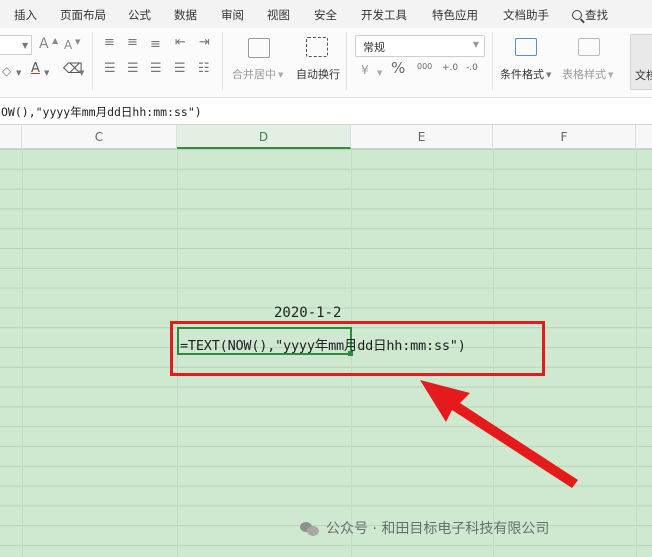 The image size is (652, 557). What do you see at coordinates (472, 68) in the screenshot?
I see `decimal-decrease-button: -.0` at bounding box center [472, 68].